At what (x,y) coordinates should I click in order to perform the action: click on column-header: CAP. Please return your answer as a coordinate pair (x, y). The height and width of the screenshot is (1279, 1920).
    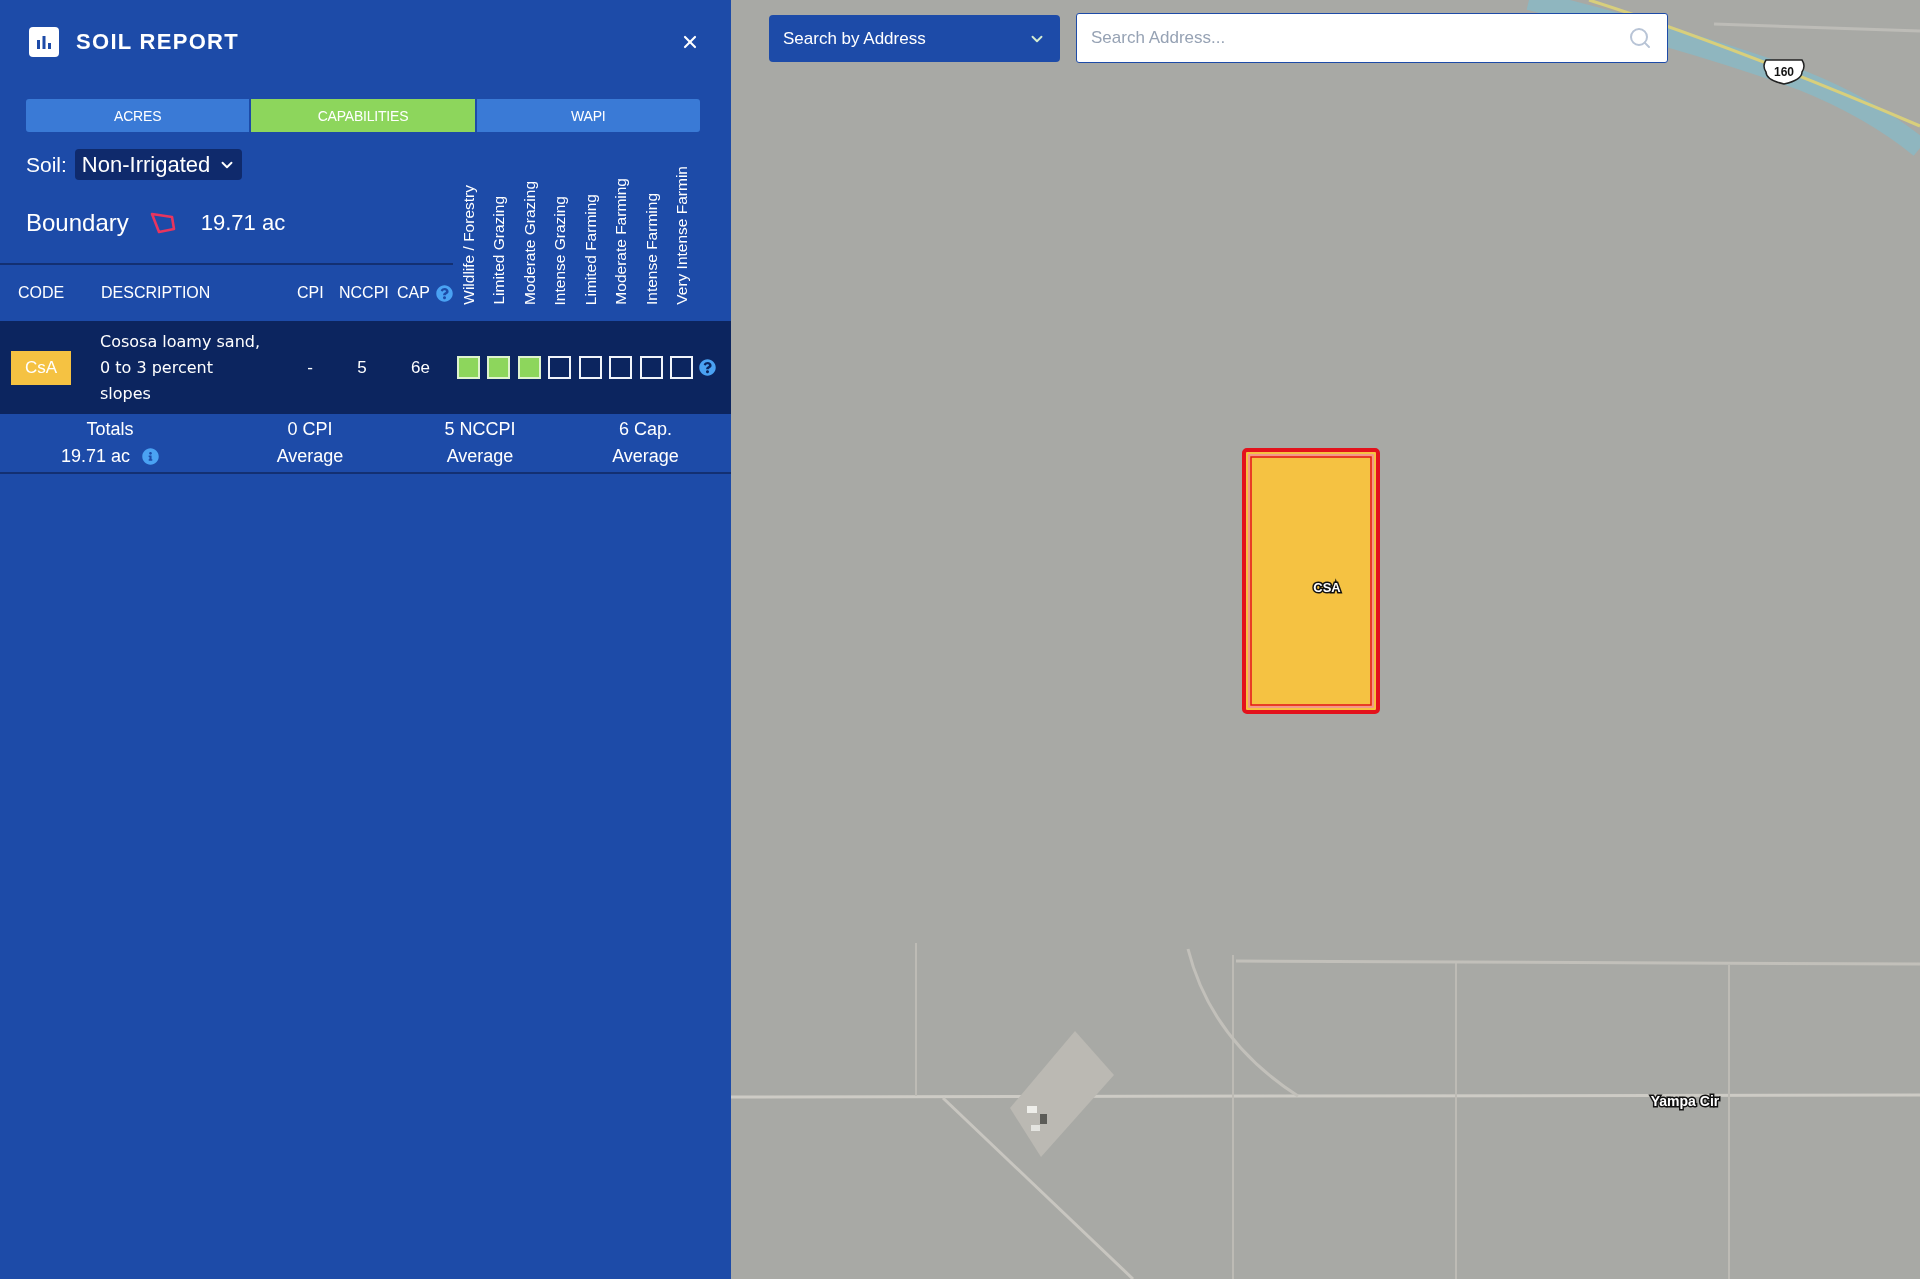
    Looking at the image, I should click on (413, 293).